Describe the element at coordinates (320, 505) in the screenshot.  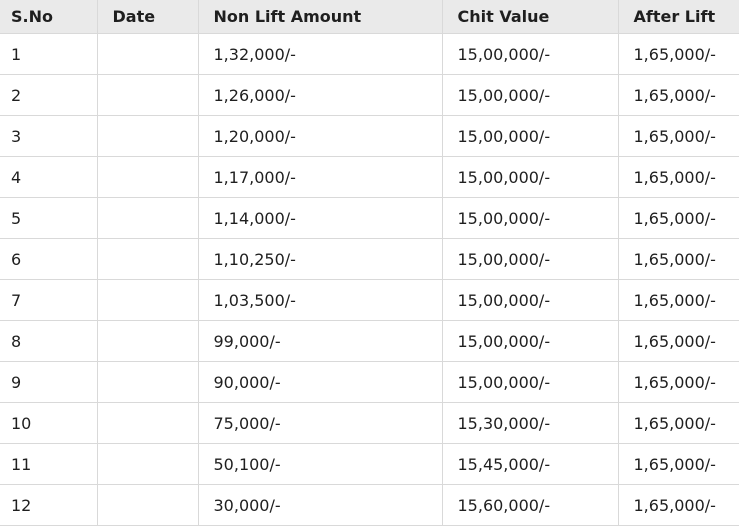
I see `non-lift-amount-cell: 30,000/-` at that location.